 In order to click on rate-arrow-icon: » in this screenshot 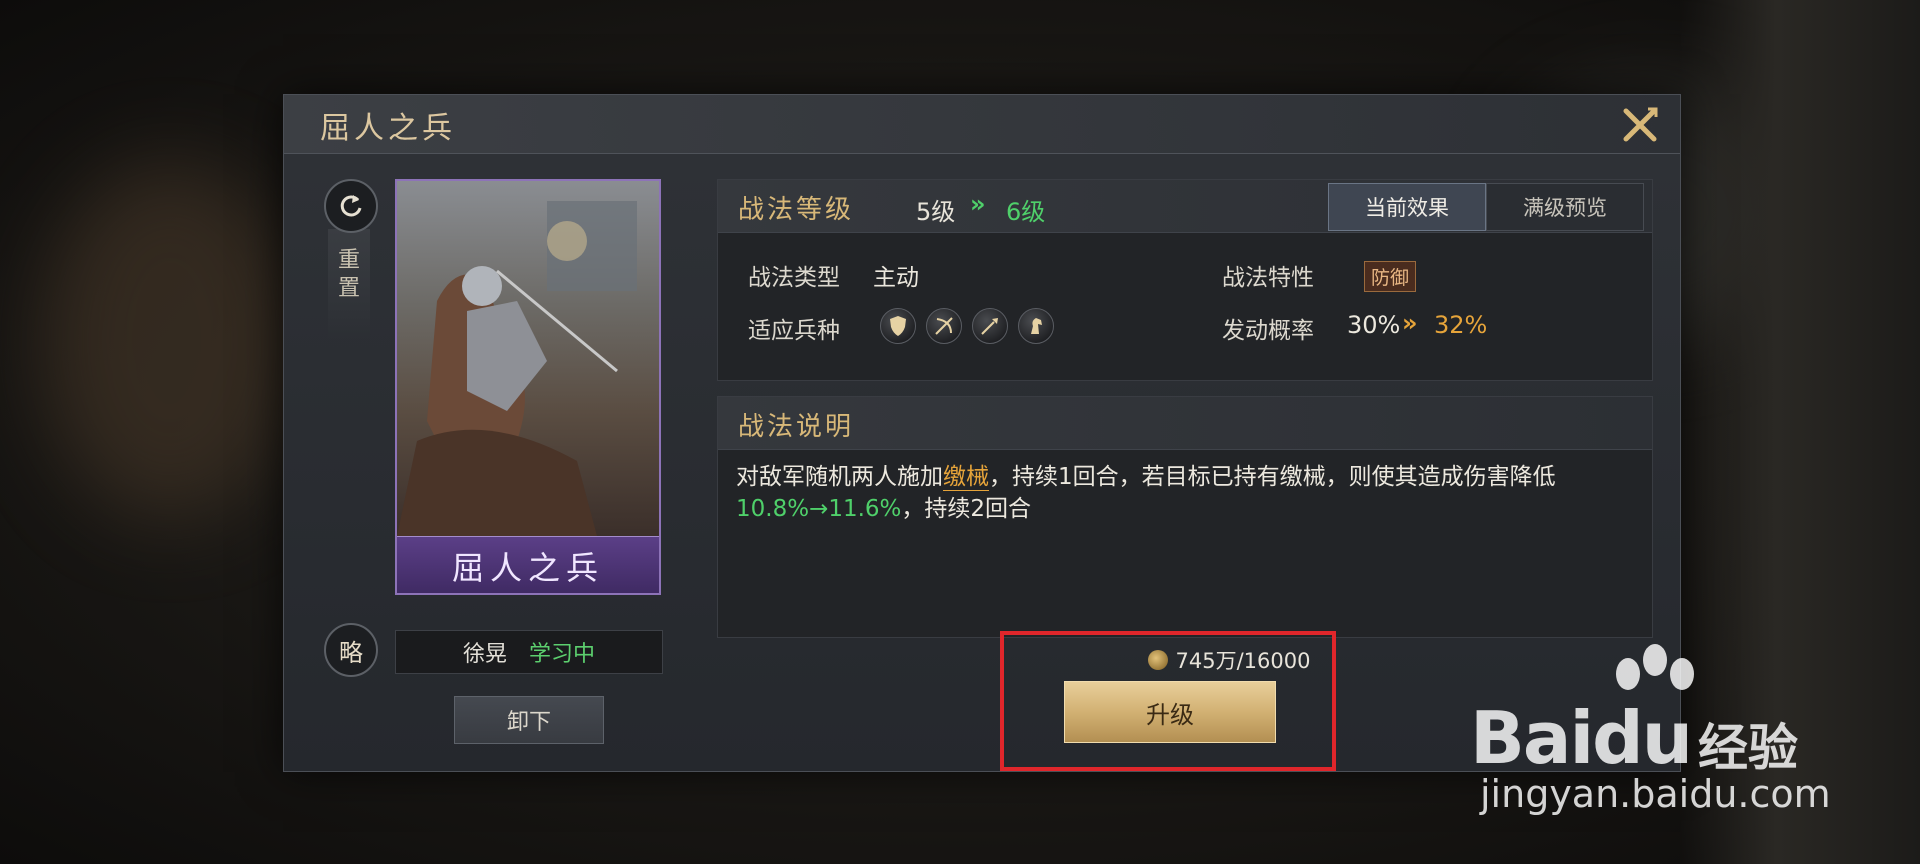, I will do `click(1410, 323)`.